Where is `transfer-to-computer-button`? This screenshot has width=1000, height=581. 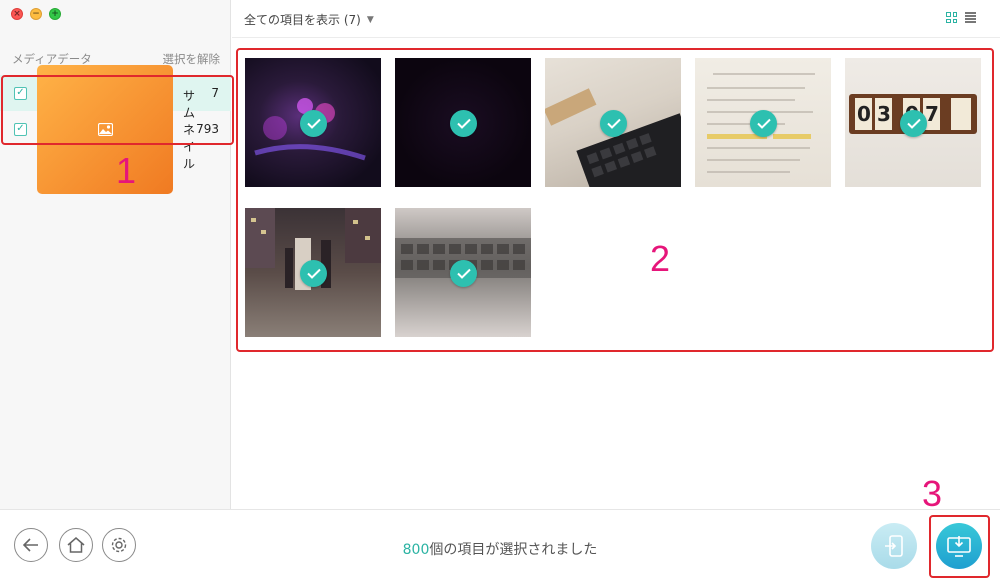
transfer-to-computer-button is located at coordinates (959, 546).